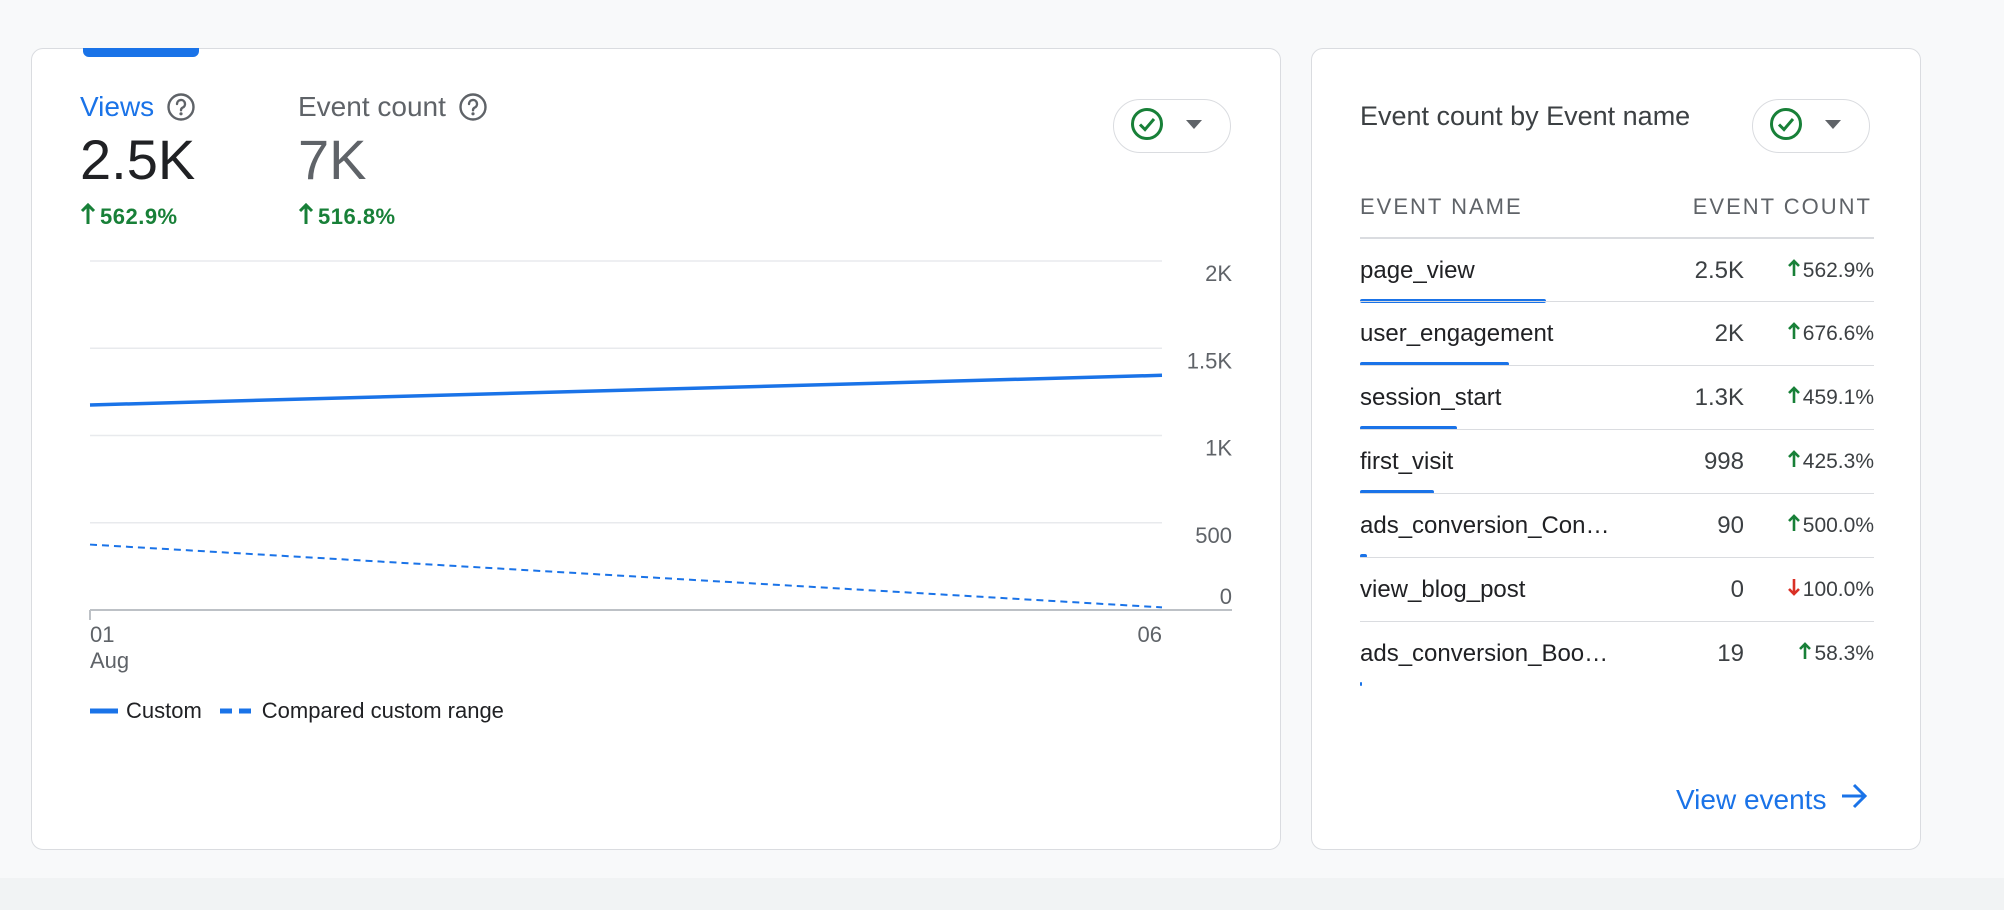 This screenshot has width=2004, height=910. I want to click on table-row: user_engagement 2K 676.6%, so click(1617, 333).